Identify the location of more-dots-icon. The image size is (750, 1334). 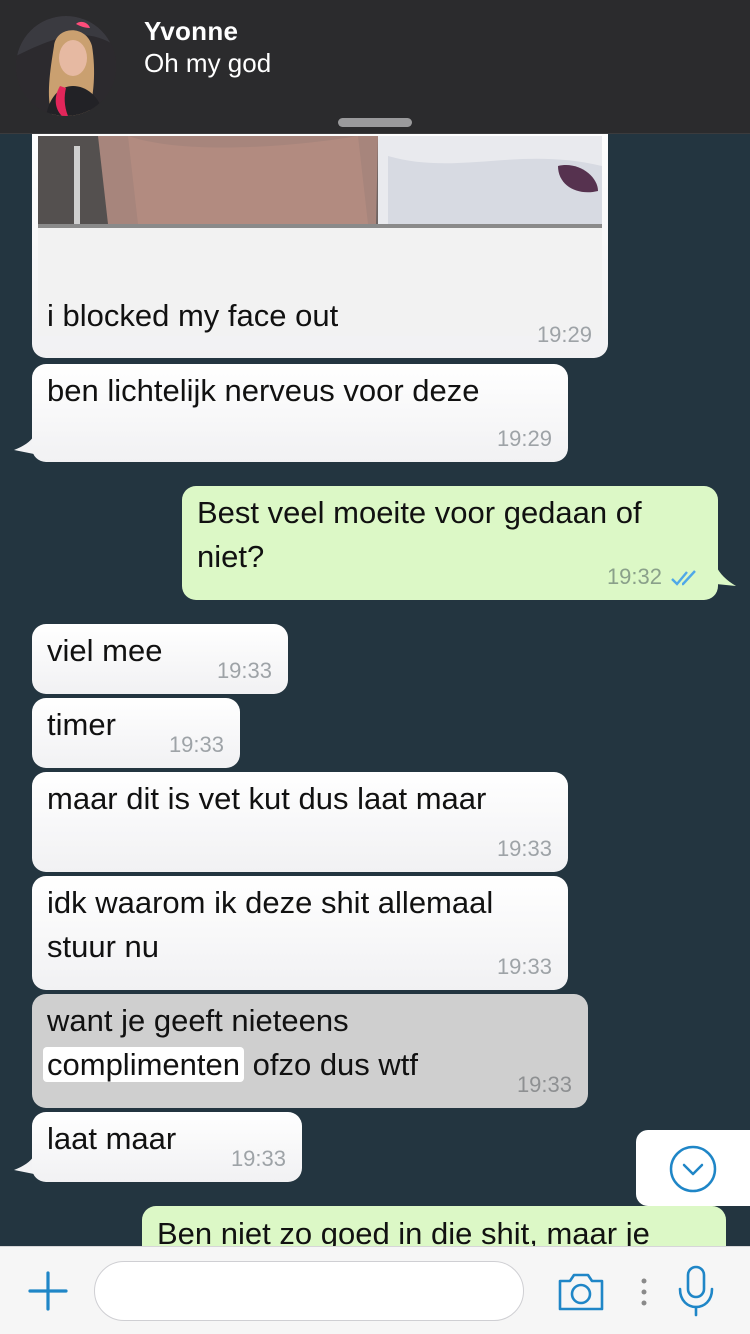
(644, 1292).